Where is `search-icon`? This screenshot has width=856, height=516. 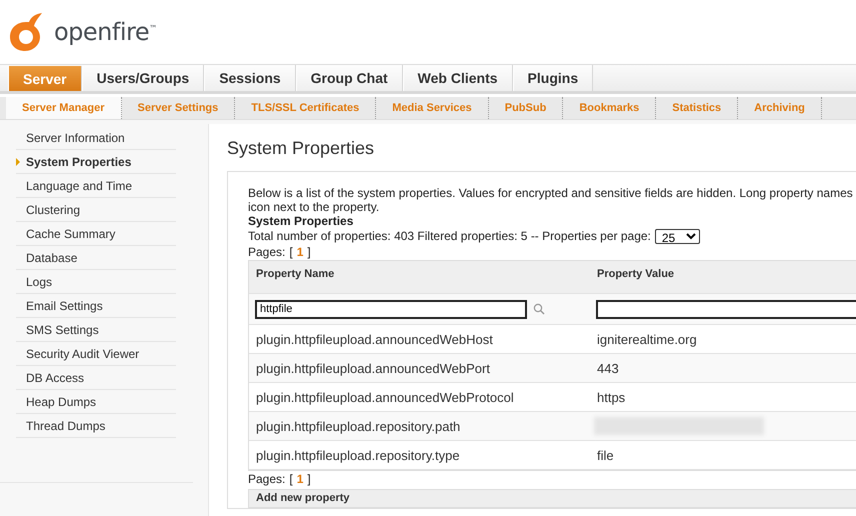
search-icon is located at coordinates (539, 309).